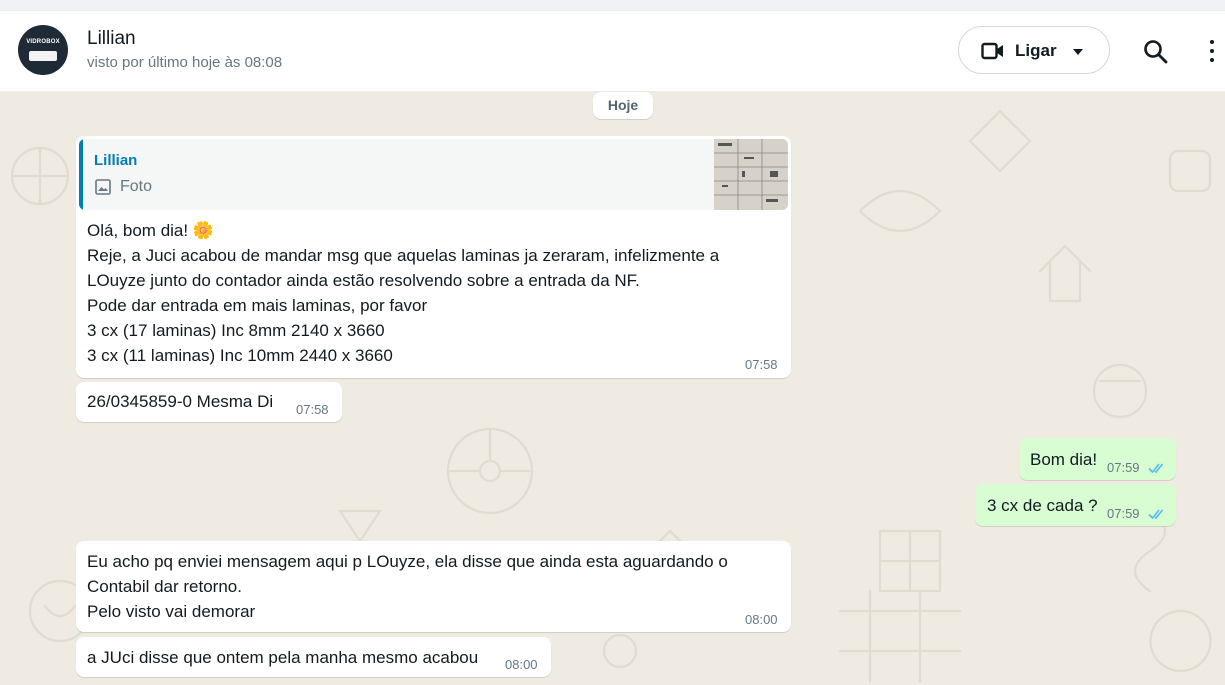 Image resolution: width=1225 pixels, height=685 pixels. I want to click on quoted-photo-thumbnail, so click(751, 174).